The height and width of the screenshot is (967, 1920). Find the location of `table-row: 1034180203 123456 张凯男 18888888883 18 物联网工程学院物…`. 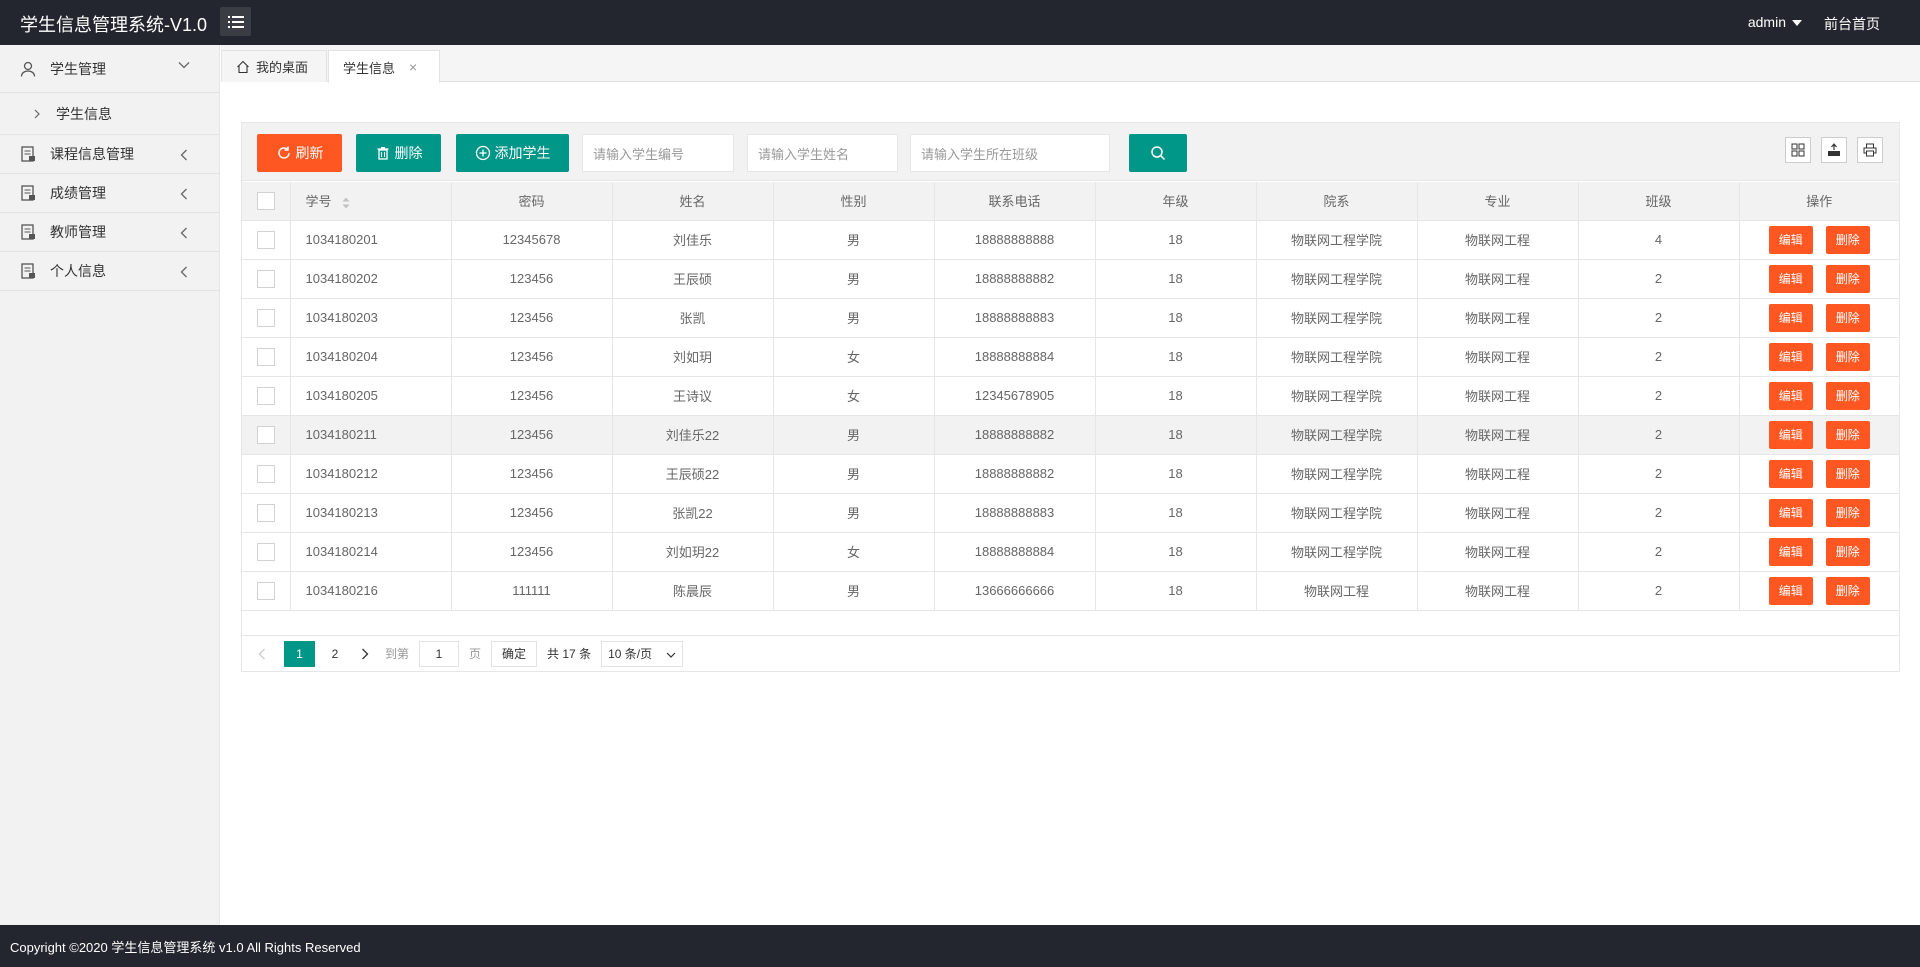

table-row: 1034180203 123456 张凯男 18888888883 18 物联网工程学院物… is located at coordinates (1070, 318).